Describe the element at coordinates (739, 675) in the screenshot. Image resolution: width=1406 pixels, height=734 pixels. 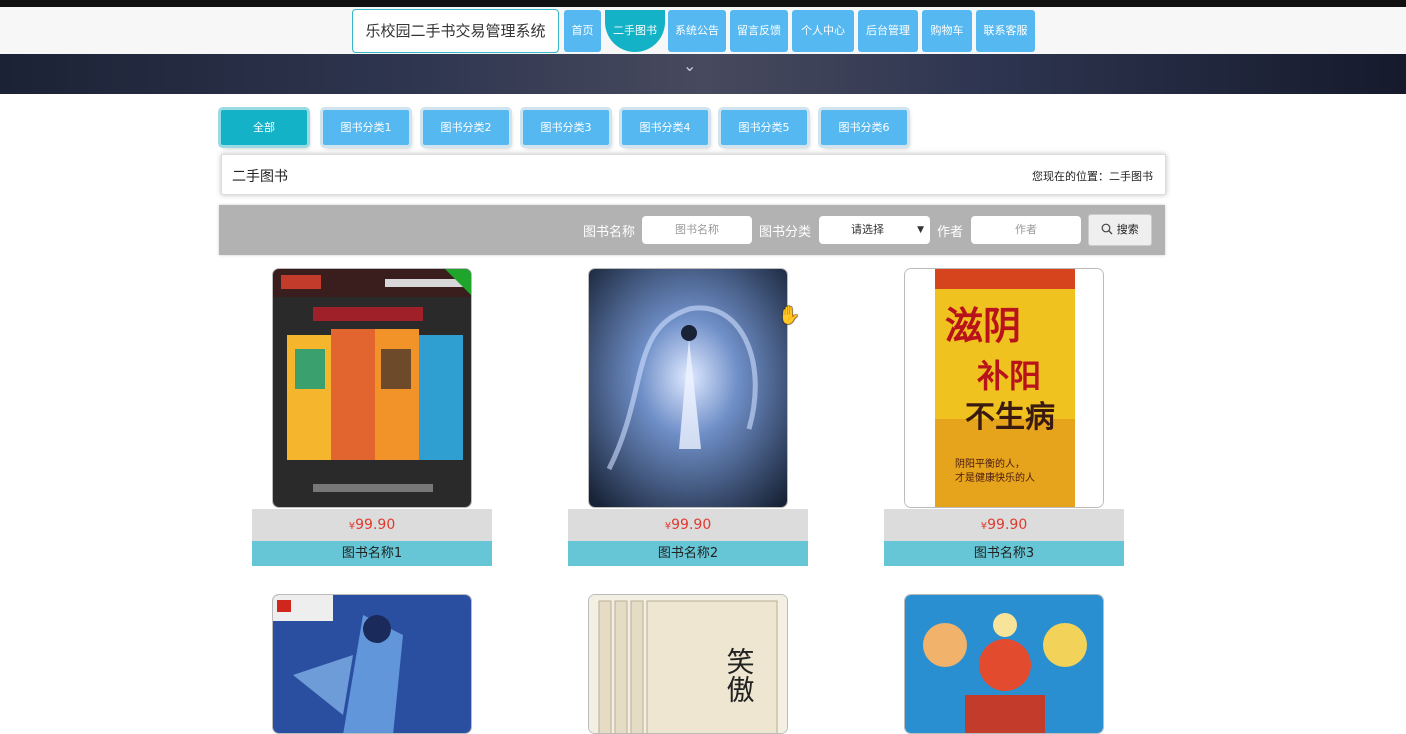
I see `cover-title: 笑傲` at that location.